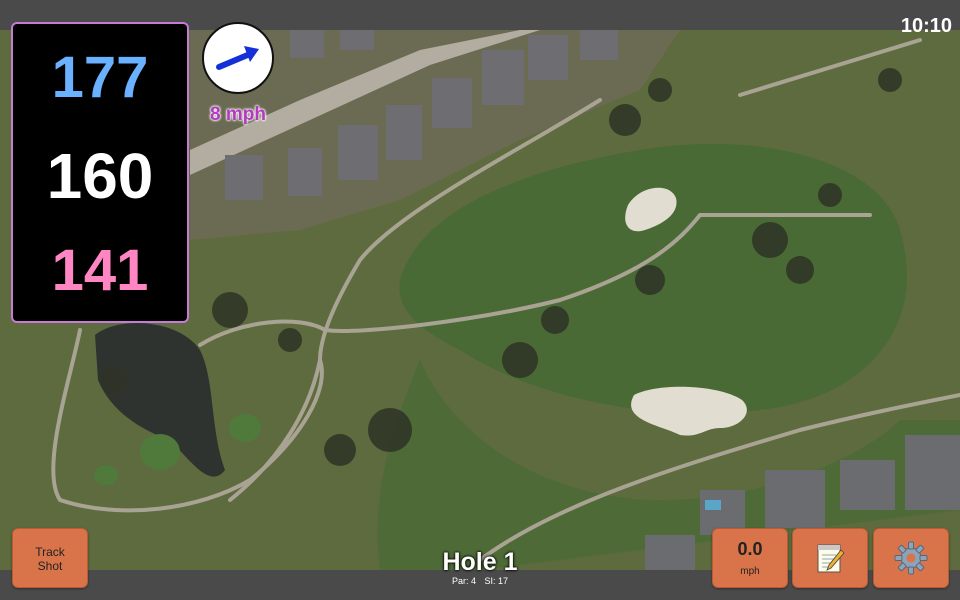 The image size is (960, 600). Describe the element at coordinates (750, 571) in the screenshot. I see `speed-unit: mph` at that location.